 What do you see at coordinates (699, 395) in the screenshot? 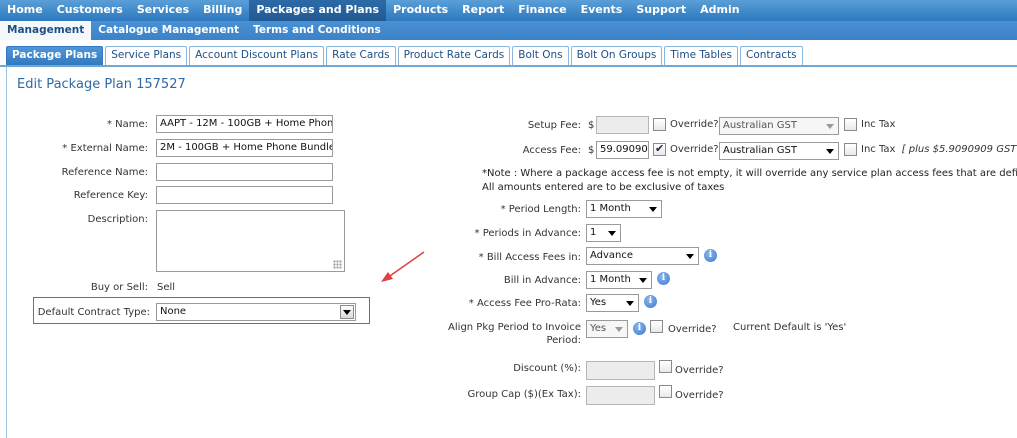
I see `group-cap-override-label: Override?` at bounding box center [699, 395].